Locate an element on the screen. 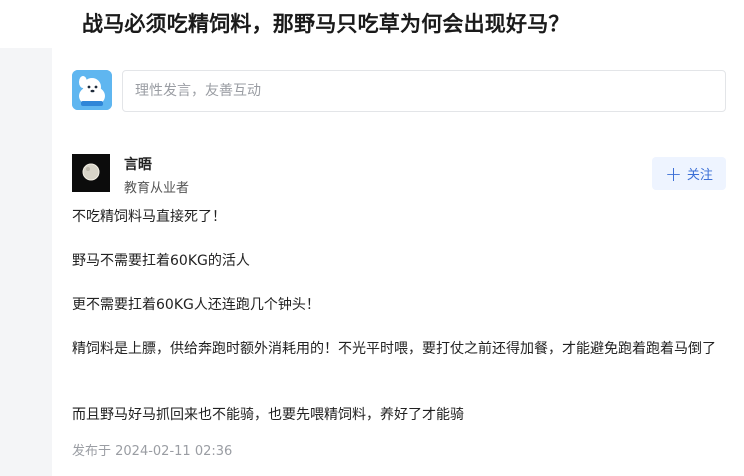 This screenshot has height=476, width=744. answer-paragraph: 而且野马好马抓回来也不能骑，也要先喂精饲料，养好了才能骑 is located at coordinates (268, 415).